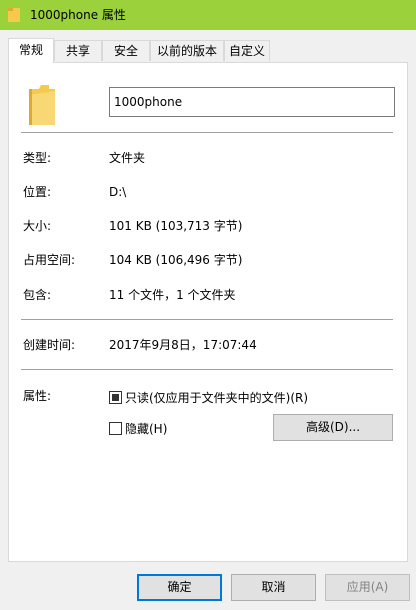 This screenshot has width=416, height=610. I want to click on disk-size-value: 104 KB (106,496 字节), so click(176, 260).